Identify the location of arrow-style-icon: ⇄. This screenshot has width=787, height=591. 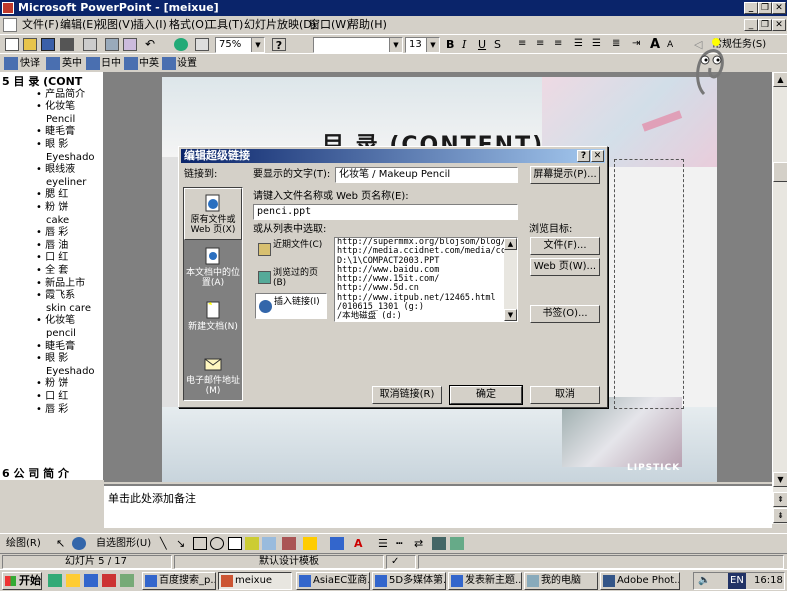
(418, 544).